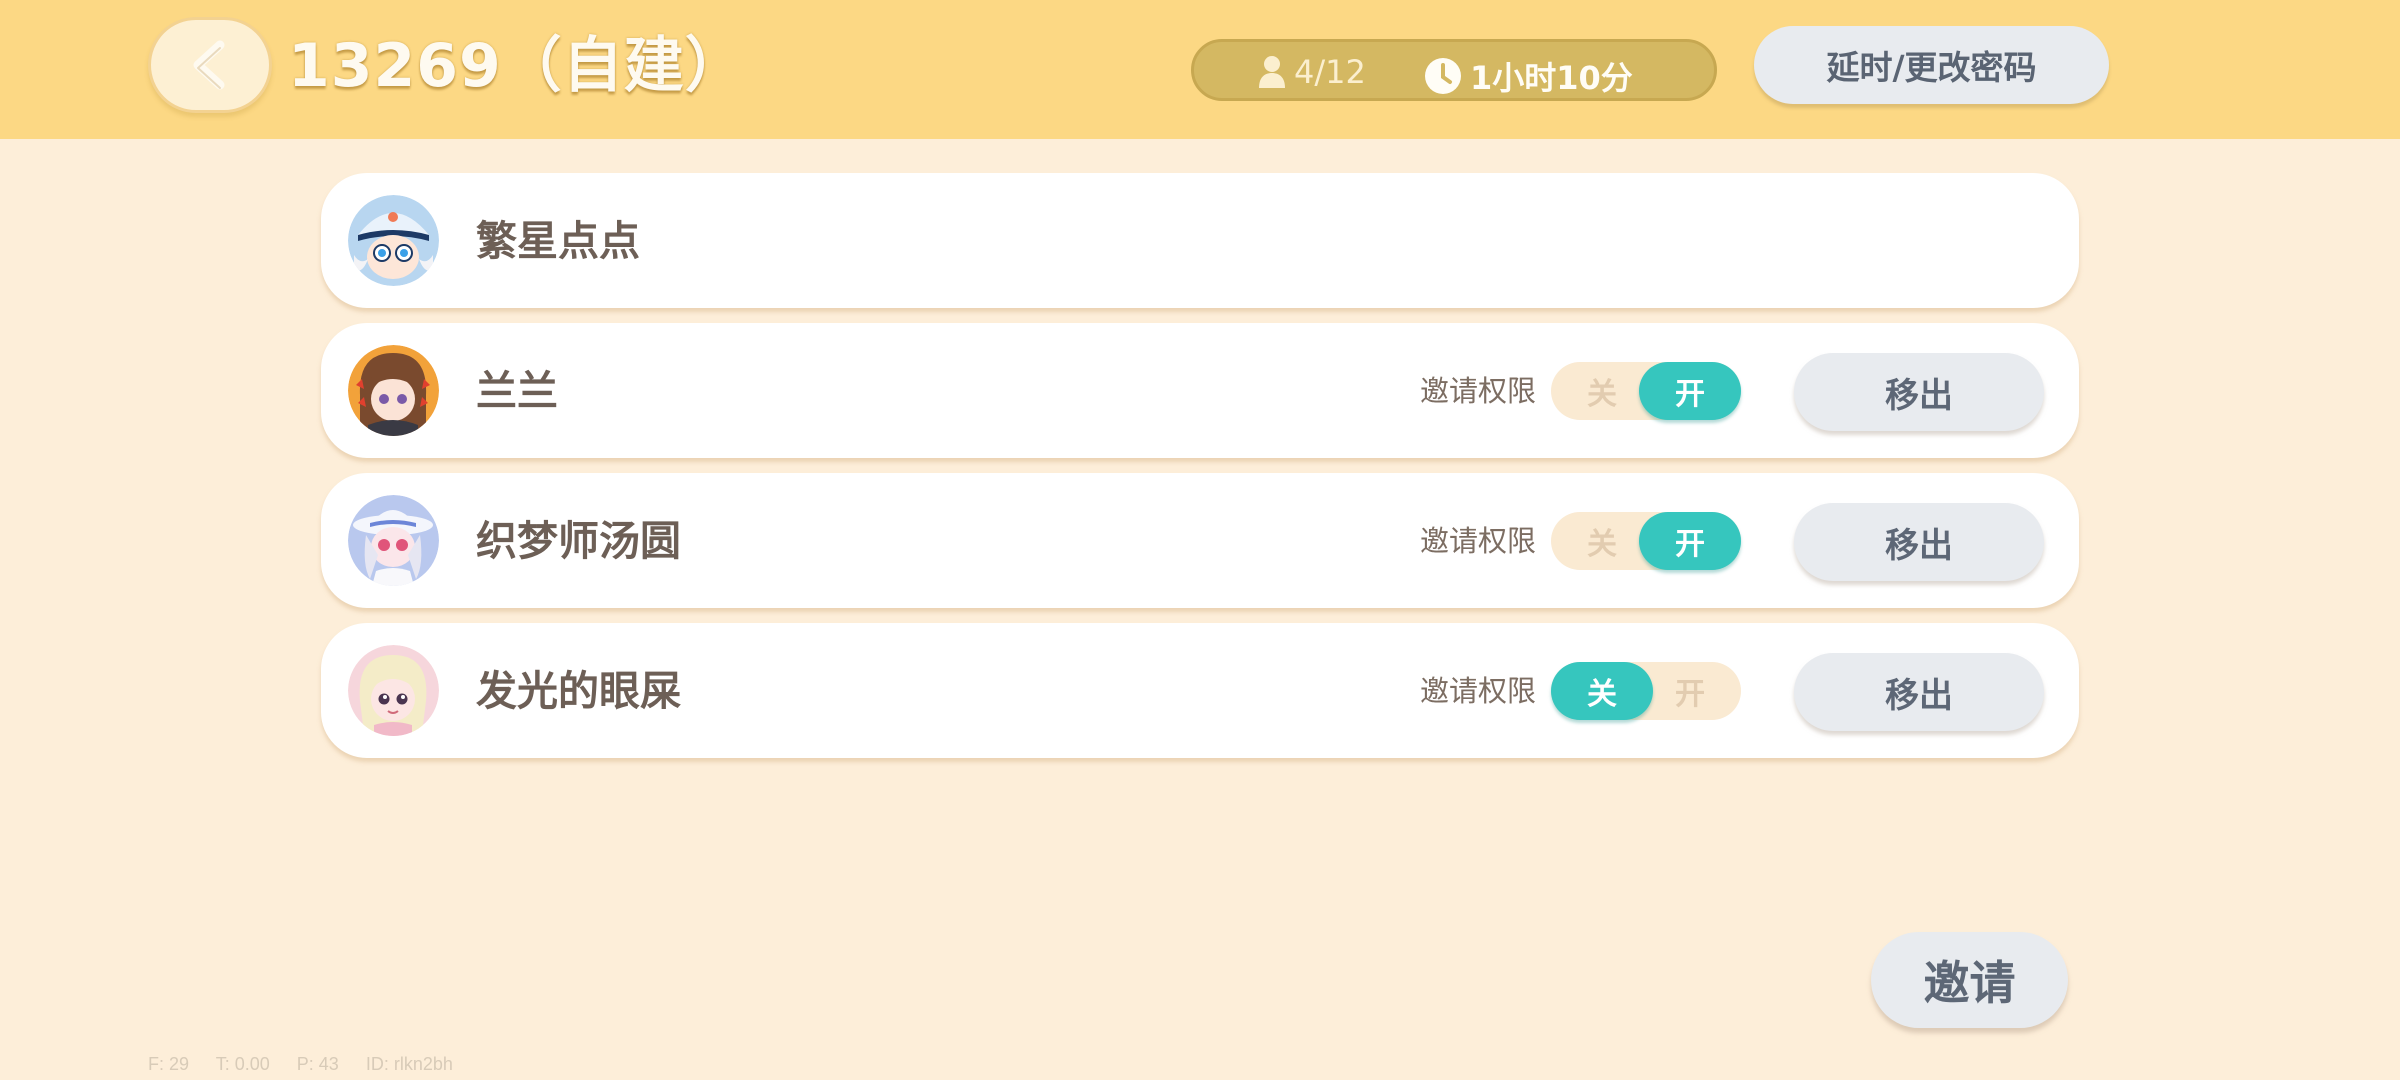 Image resolution: width=2400 pixels, height=1080 pixels. What do you see at coordinates (1969, 980) in the screenshot?
I see `invite-button: 邀请` at bounding box center [1969, 980].